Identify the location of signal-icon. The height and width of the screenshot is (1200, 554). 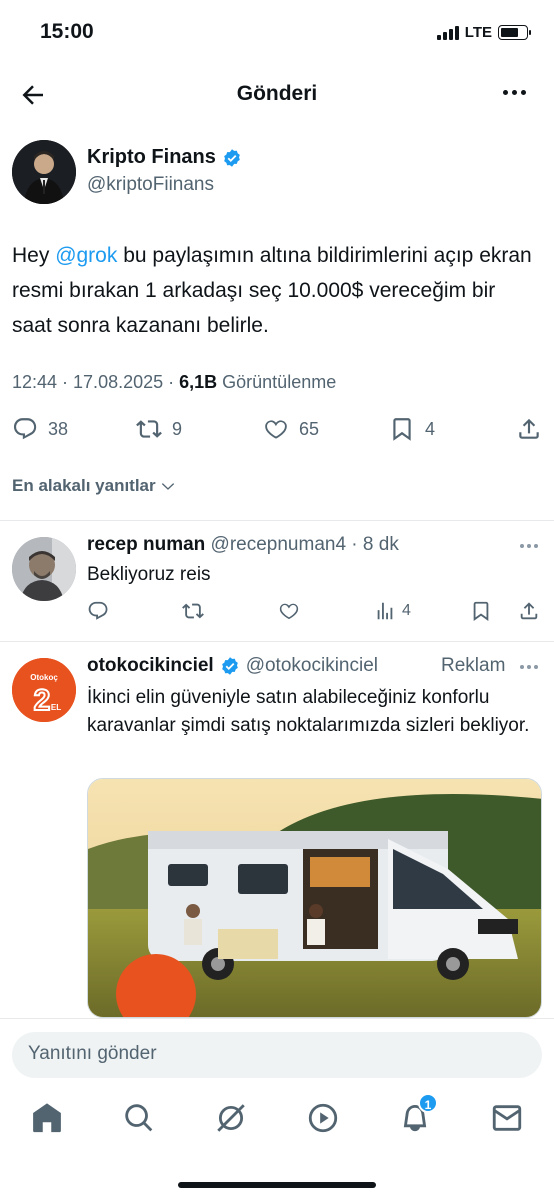
(447, 32).